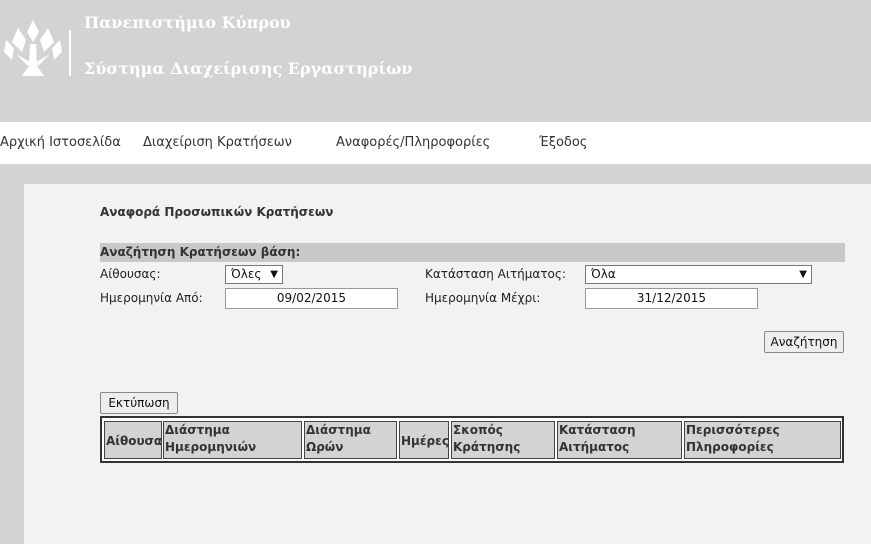 Image resolution: width=871 pixels, height=544 pixels. I want to click on university-title: Πανεπιστήμιο Κύπρου, so click(187, 22).